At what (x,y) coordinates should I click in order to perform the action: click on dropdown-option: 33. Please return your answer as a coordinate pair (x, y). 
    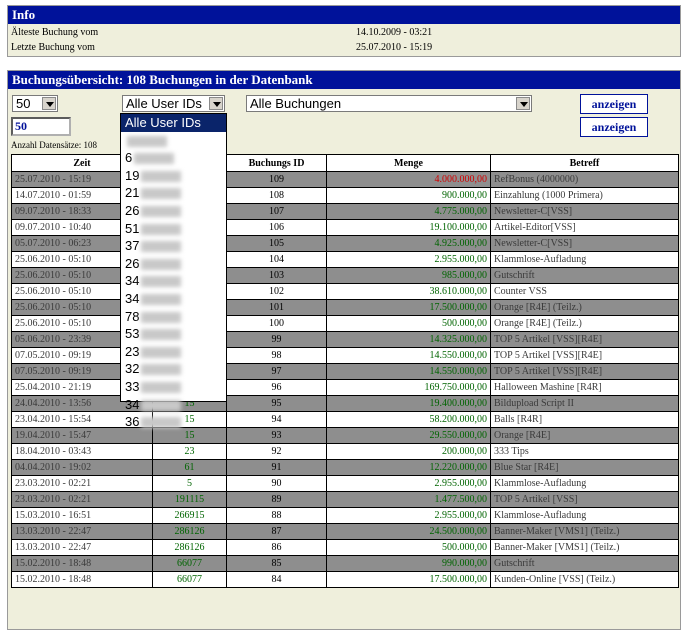
    Looking at the image, I should click on (173, 387).